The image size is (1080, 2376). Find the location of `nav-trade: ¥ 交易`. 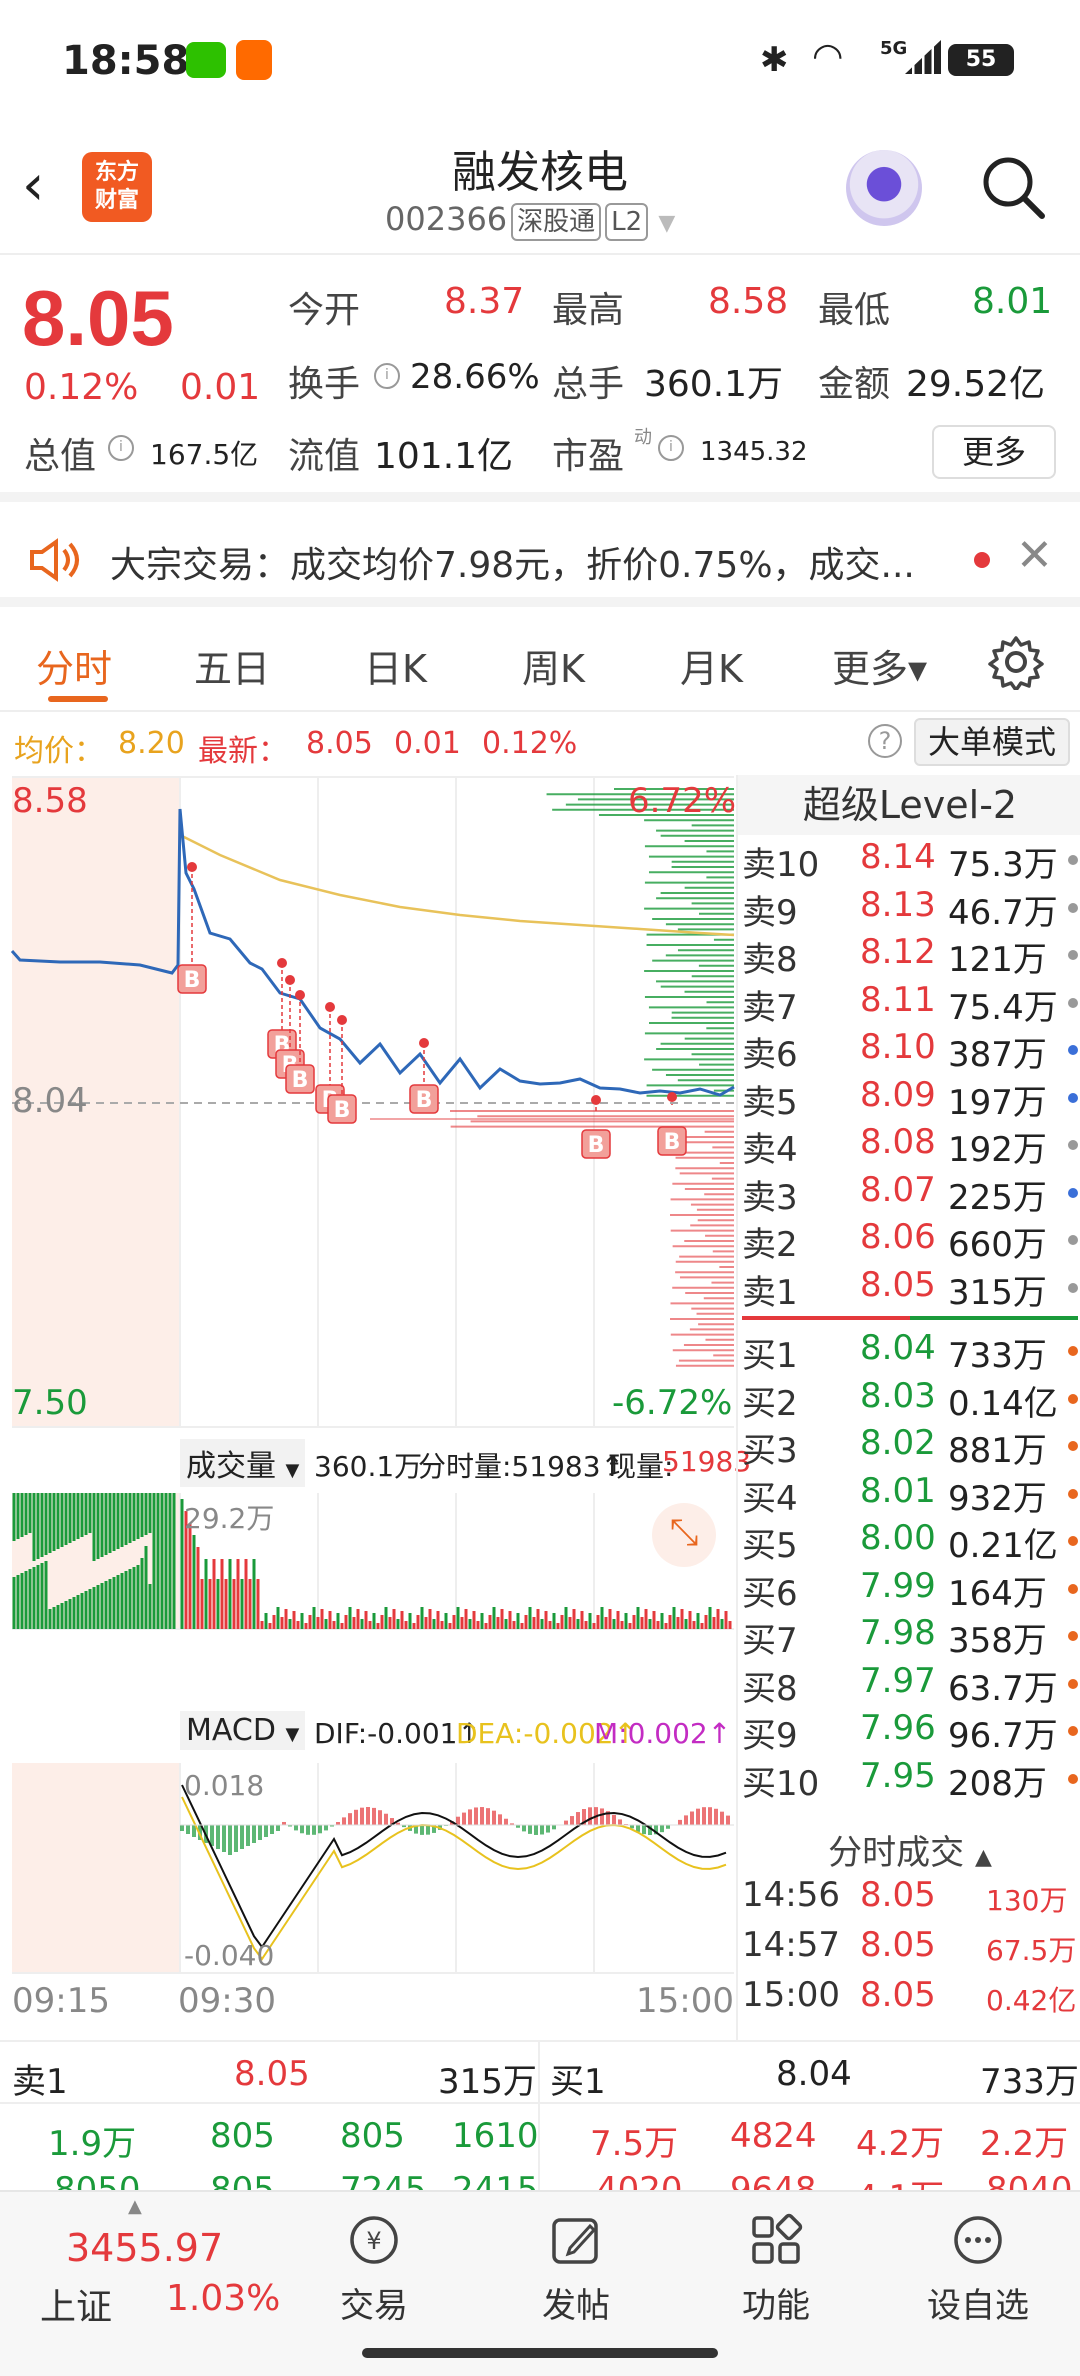

nav-trade: ¥ 交易 is located at coordinates (374, 2269).